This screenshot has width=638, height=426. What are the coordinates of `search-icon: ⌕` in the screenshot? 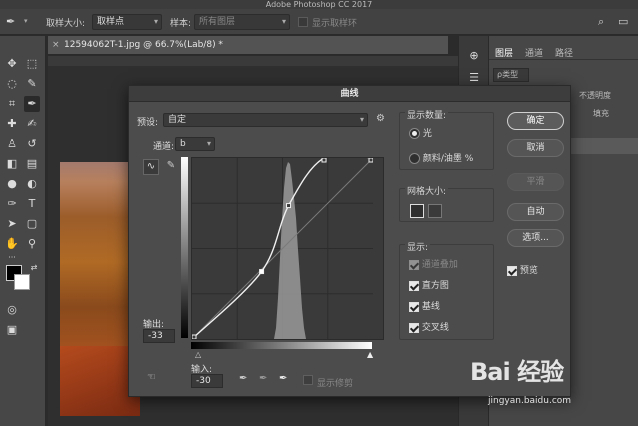 It's located at (601, 22).